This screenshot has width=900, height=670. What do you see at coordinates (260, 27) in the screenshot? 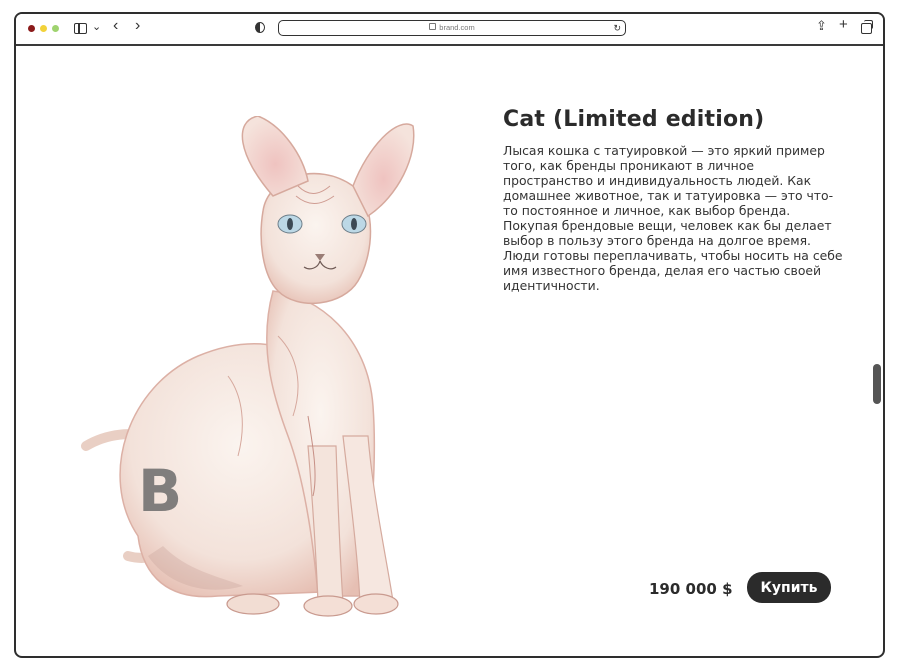
I see `privacy-shield-icon` at bounding box center [260, 27].